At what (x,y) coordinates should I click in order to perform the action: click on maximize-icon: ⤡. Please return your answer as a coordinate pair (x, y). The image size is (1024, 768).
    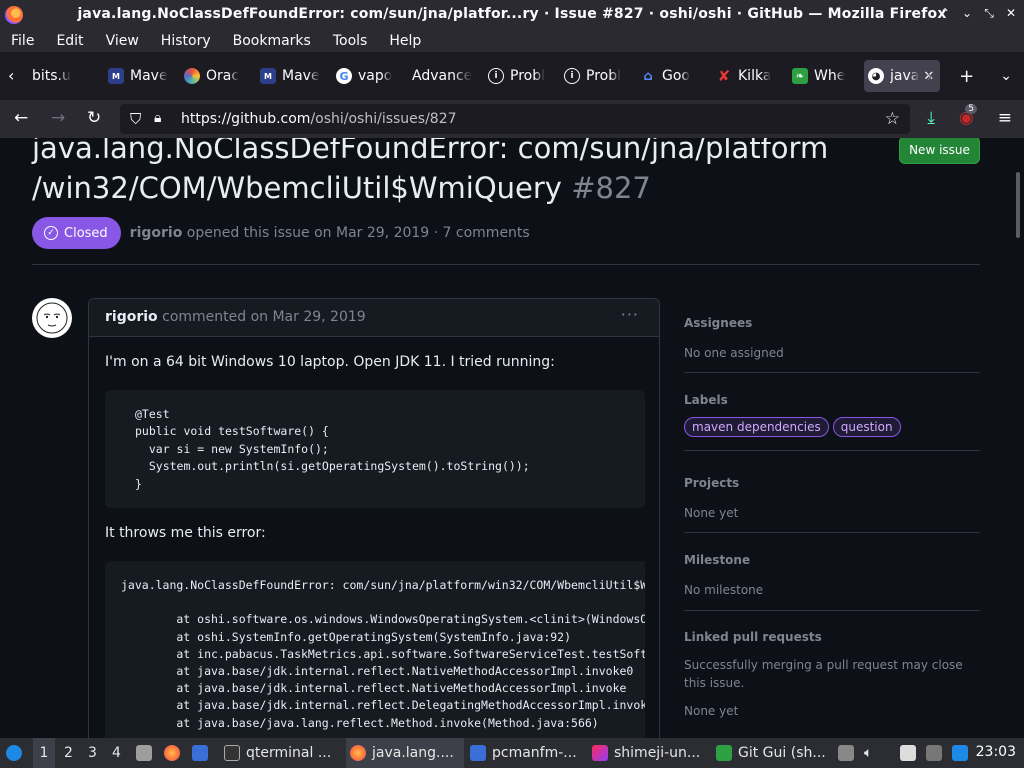
    Looking at the image, I should click on (989, 13).